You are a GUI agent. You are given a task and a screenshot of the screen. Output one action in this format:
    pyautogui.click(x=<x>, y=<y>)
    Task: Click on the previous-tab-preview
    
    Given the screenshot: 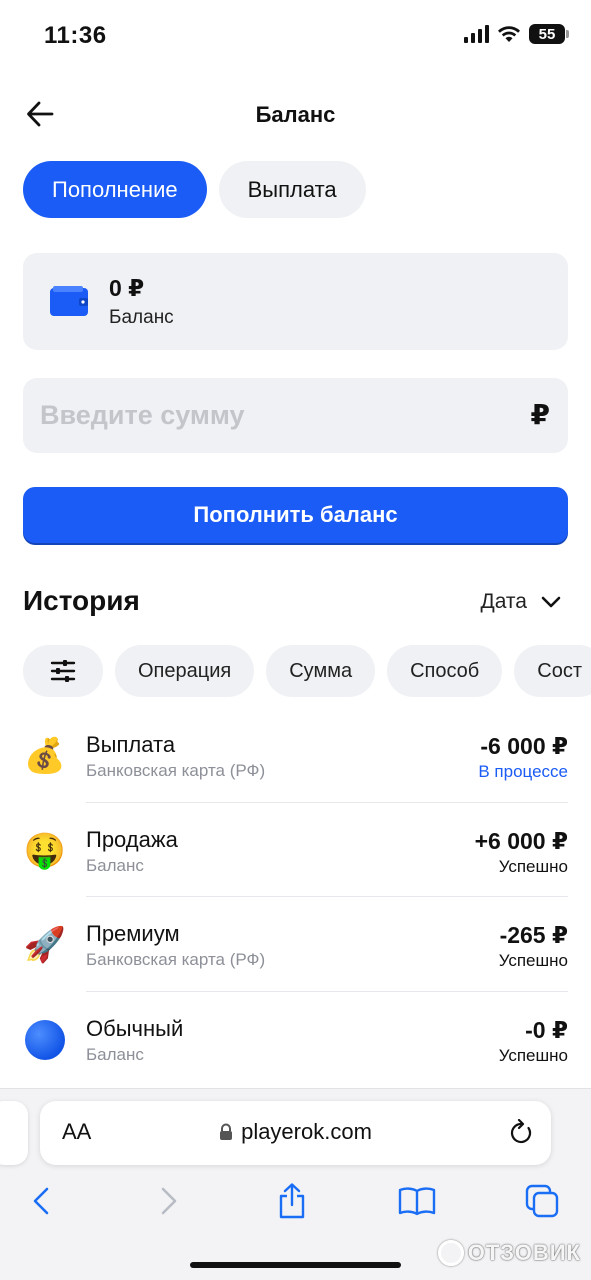 What is the action you would take?
    pyautogui.click(x=14, y=1133)
    